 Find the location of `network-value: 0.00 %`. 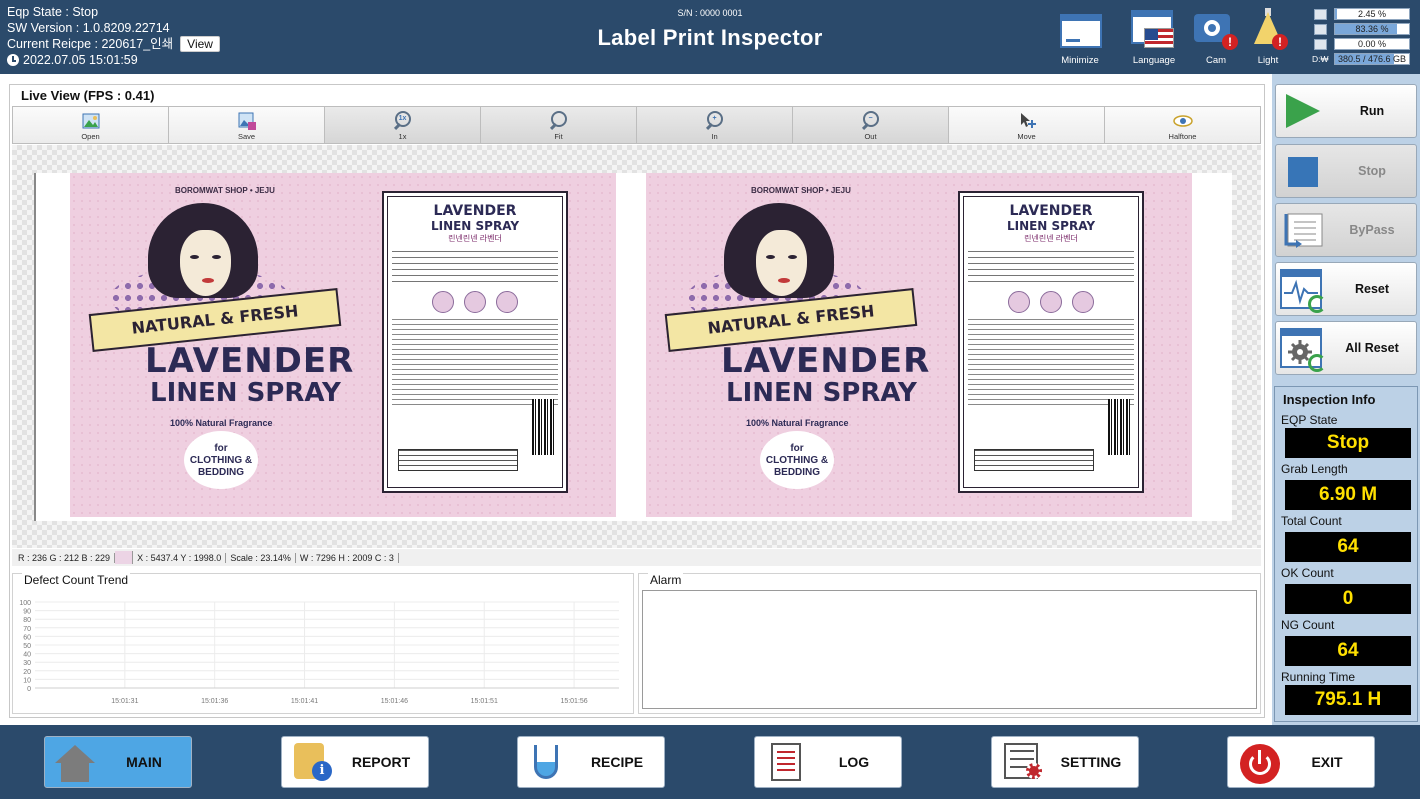

network-value: 0.00 % is located at coordinates (1372, 44).